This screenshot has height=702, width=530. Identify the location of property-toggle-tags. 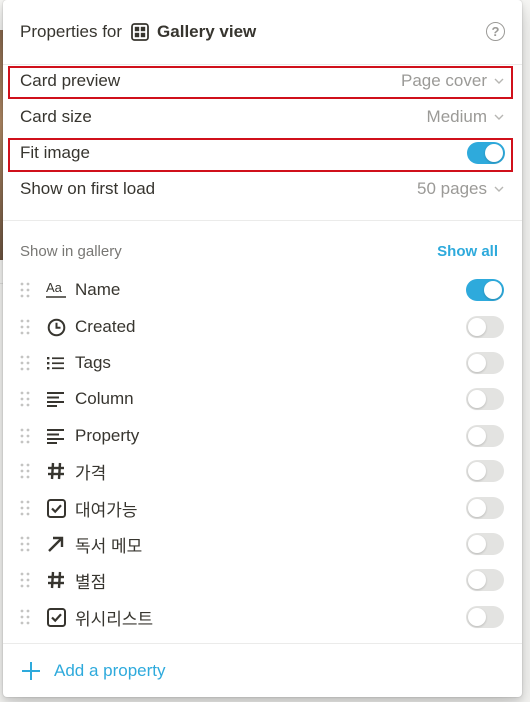
(485, 363).